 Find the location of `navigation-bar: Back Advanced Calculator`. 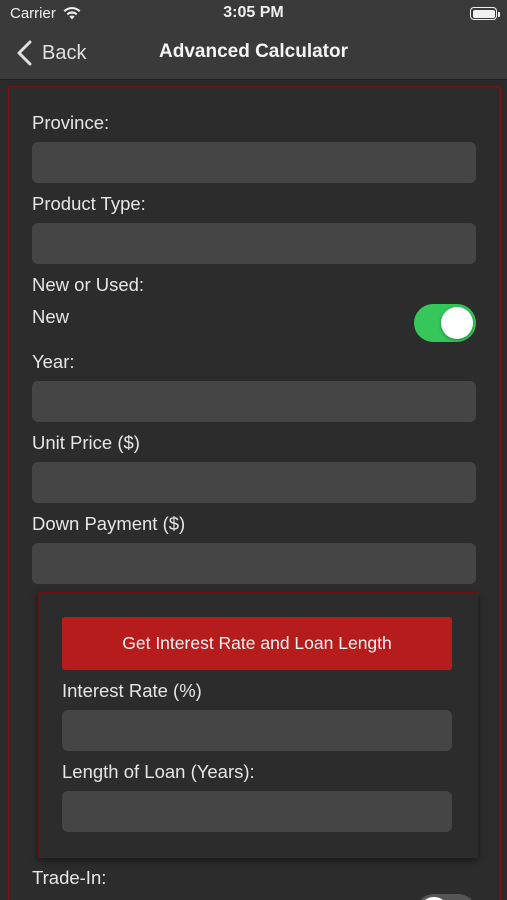

navigation-bar: Back Advanced Calculator is located at coordinates (253, 54).